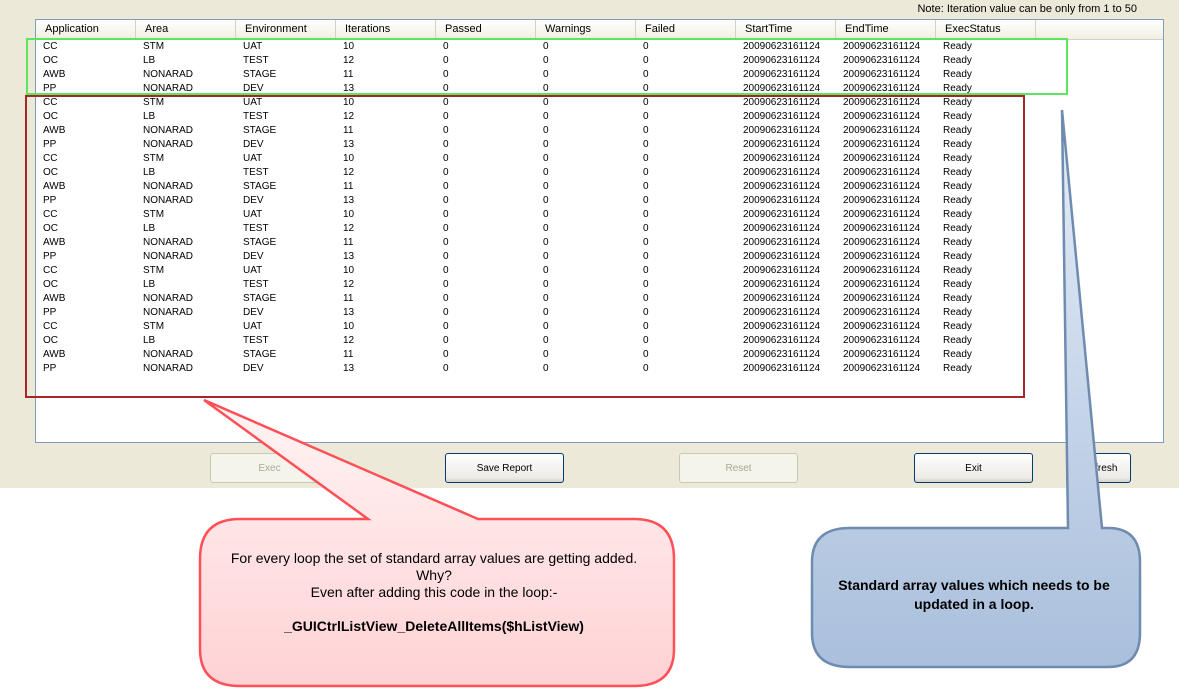  What do you see at coordinates (434, 575) in the screenshot?
I see `red-callout-line-2: Why?` at bounding box center [434, 575].